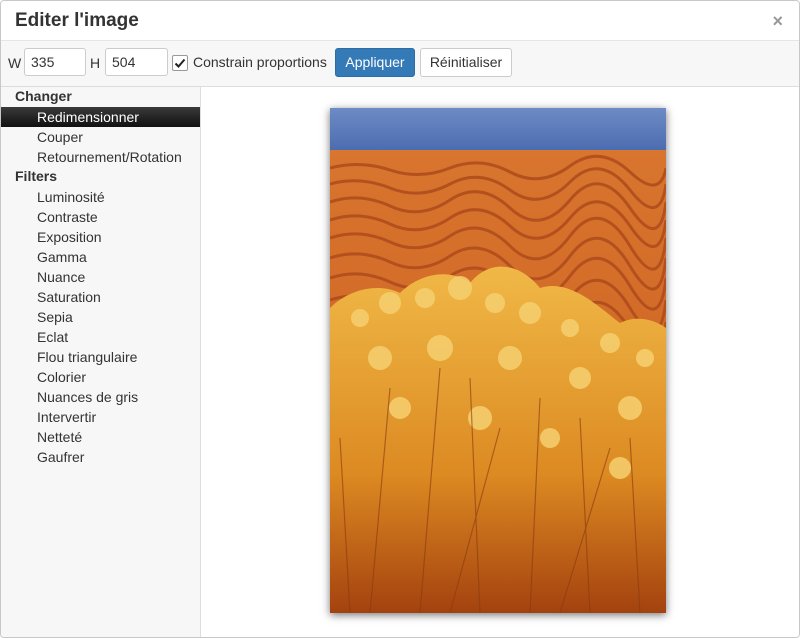 The width and height of the screenshot is (800, 638). I want to click on sidebar-item-luminosite: Luminosité, so click(100, 197).